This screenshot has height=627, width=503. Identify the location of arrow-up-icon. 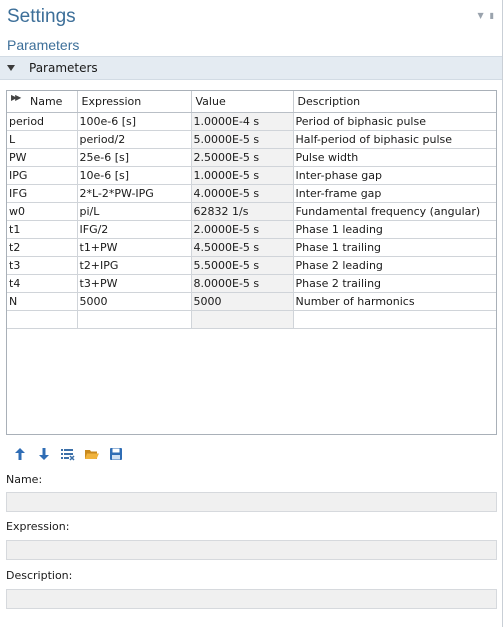
(20, 454).